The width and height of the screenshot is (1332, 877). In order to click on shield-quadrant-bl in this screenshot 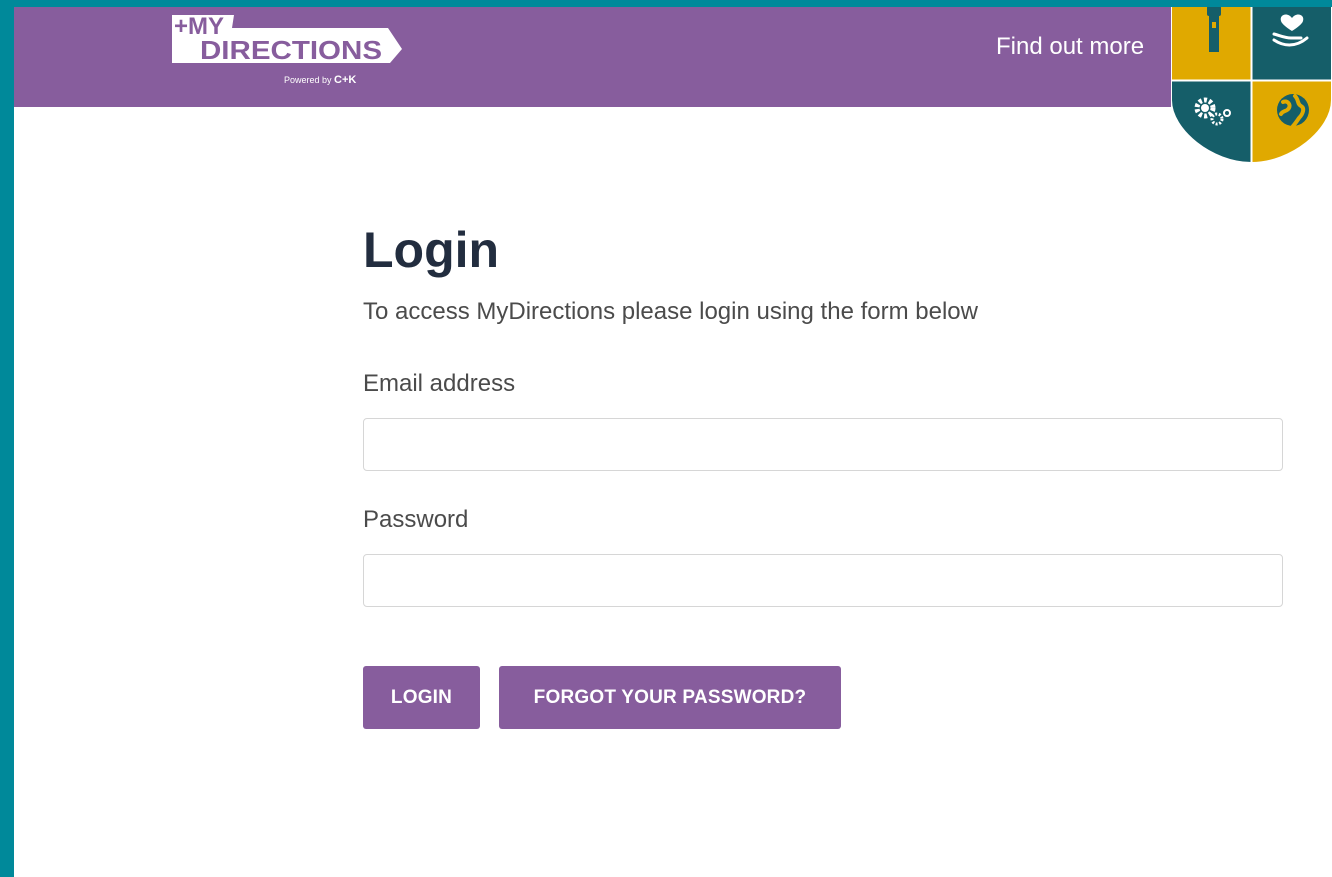, I will do `click(1211, 122)`.